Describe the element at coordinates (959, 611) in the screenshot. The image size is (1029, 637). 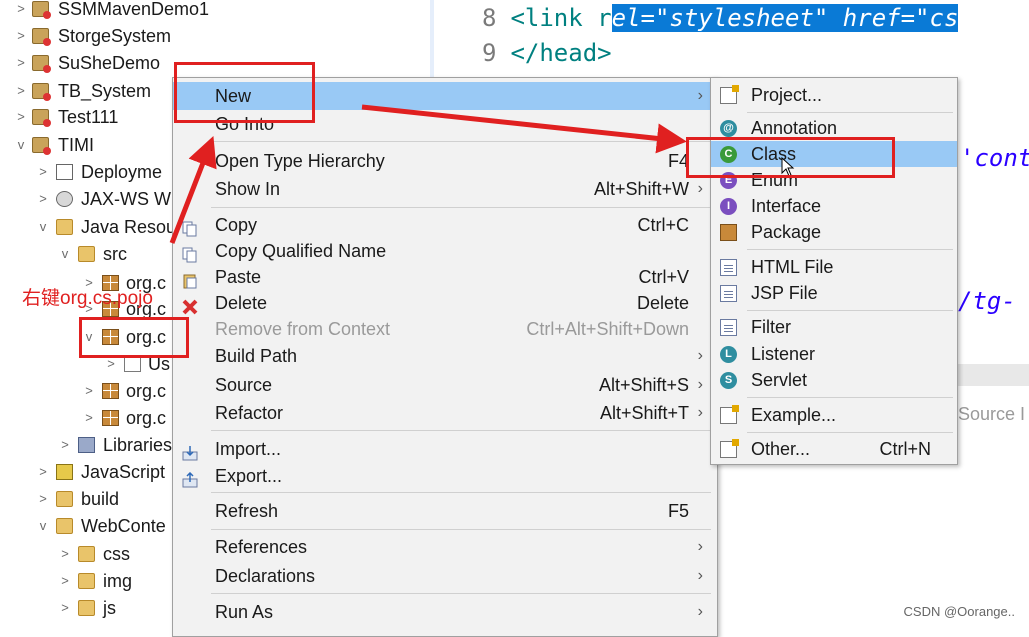
I see `watermark: CSDN @Oorange..` at that location.